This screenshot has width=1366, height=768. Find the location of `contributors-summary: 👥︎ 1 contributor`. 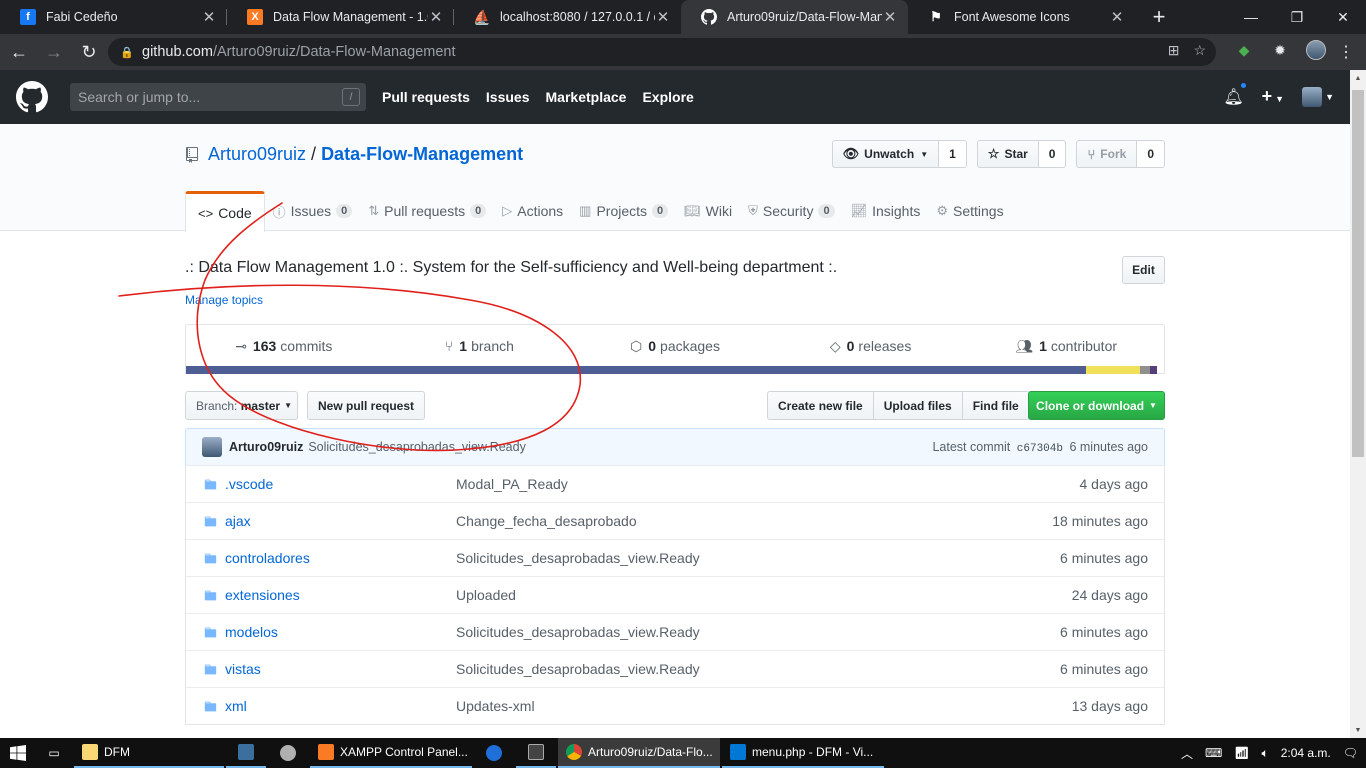

contributors-summary: 👥︎ 1 contributor is located at coordinates (1066, 346).